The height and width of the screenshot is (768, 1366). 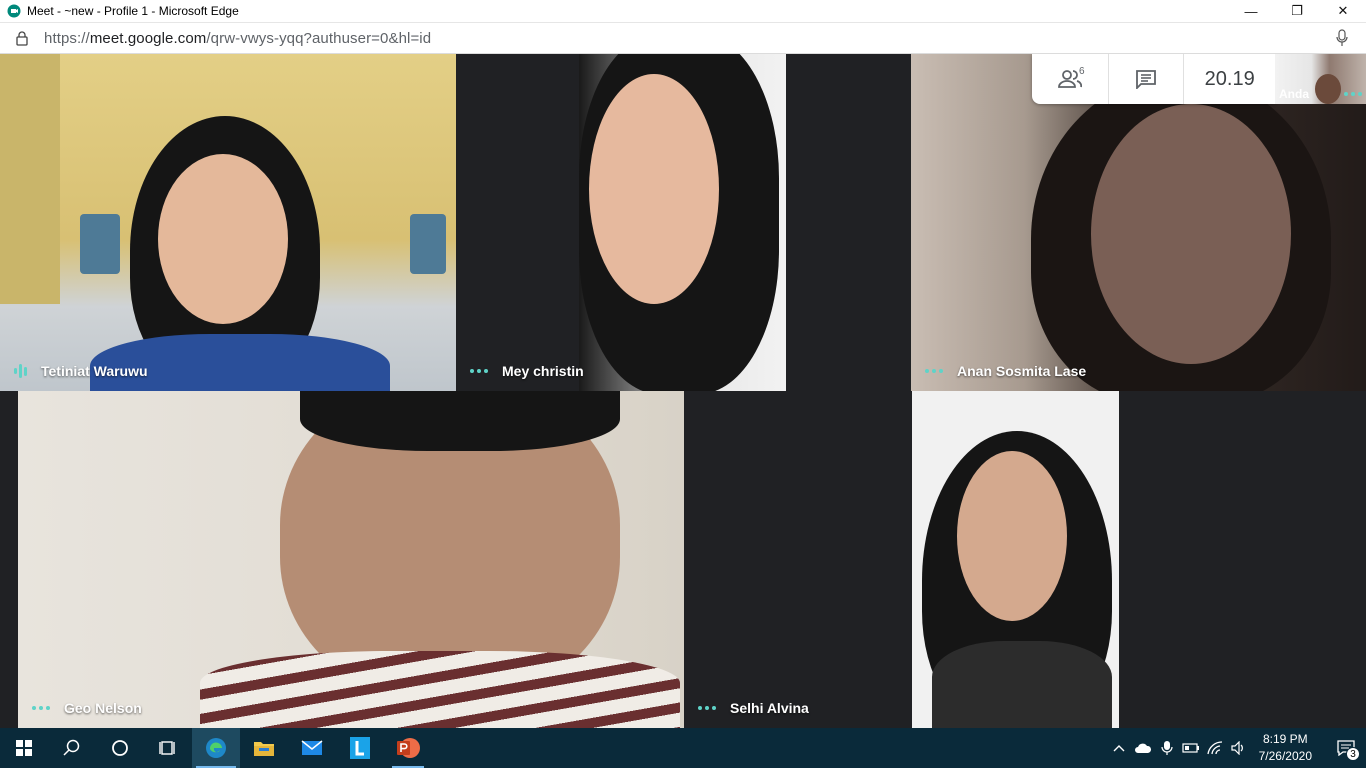 What do you see at coordinates (1082, 71) in the screenshot?
I see `participants-count: 6` at bounding box center [1082, 71].